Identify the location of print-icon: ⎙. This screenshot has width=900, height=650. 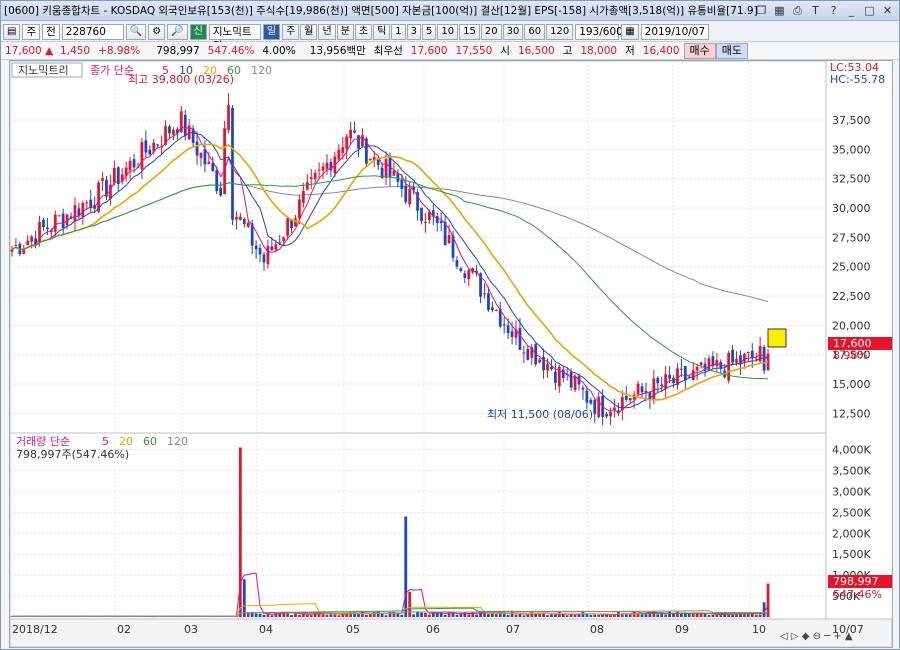
(797, 10).